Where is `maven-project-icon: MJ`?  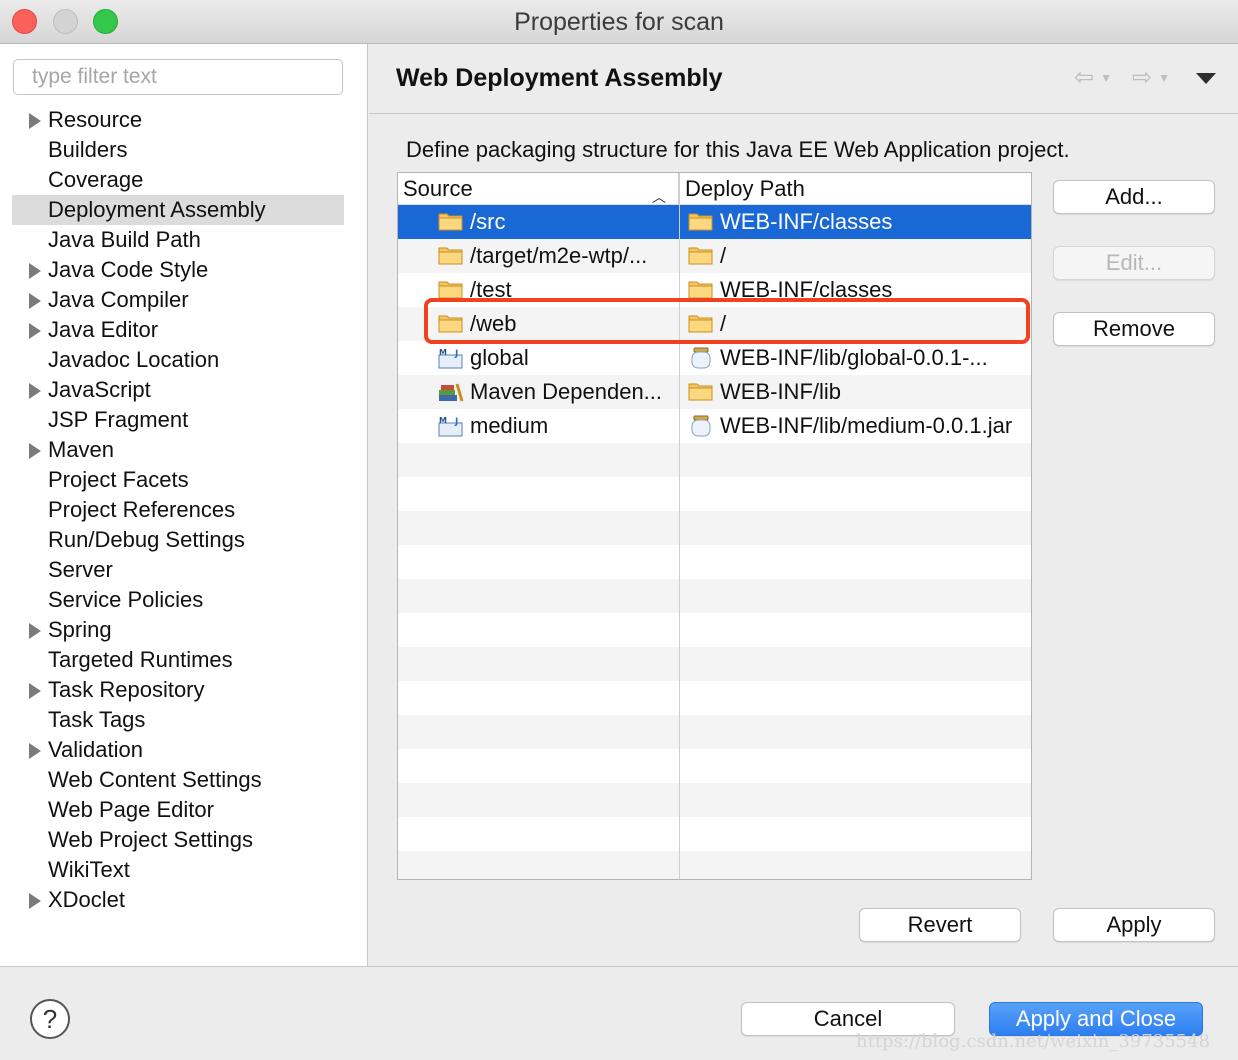 maven-project-icon: MJ is located at coordinates (451, 358).